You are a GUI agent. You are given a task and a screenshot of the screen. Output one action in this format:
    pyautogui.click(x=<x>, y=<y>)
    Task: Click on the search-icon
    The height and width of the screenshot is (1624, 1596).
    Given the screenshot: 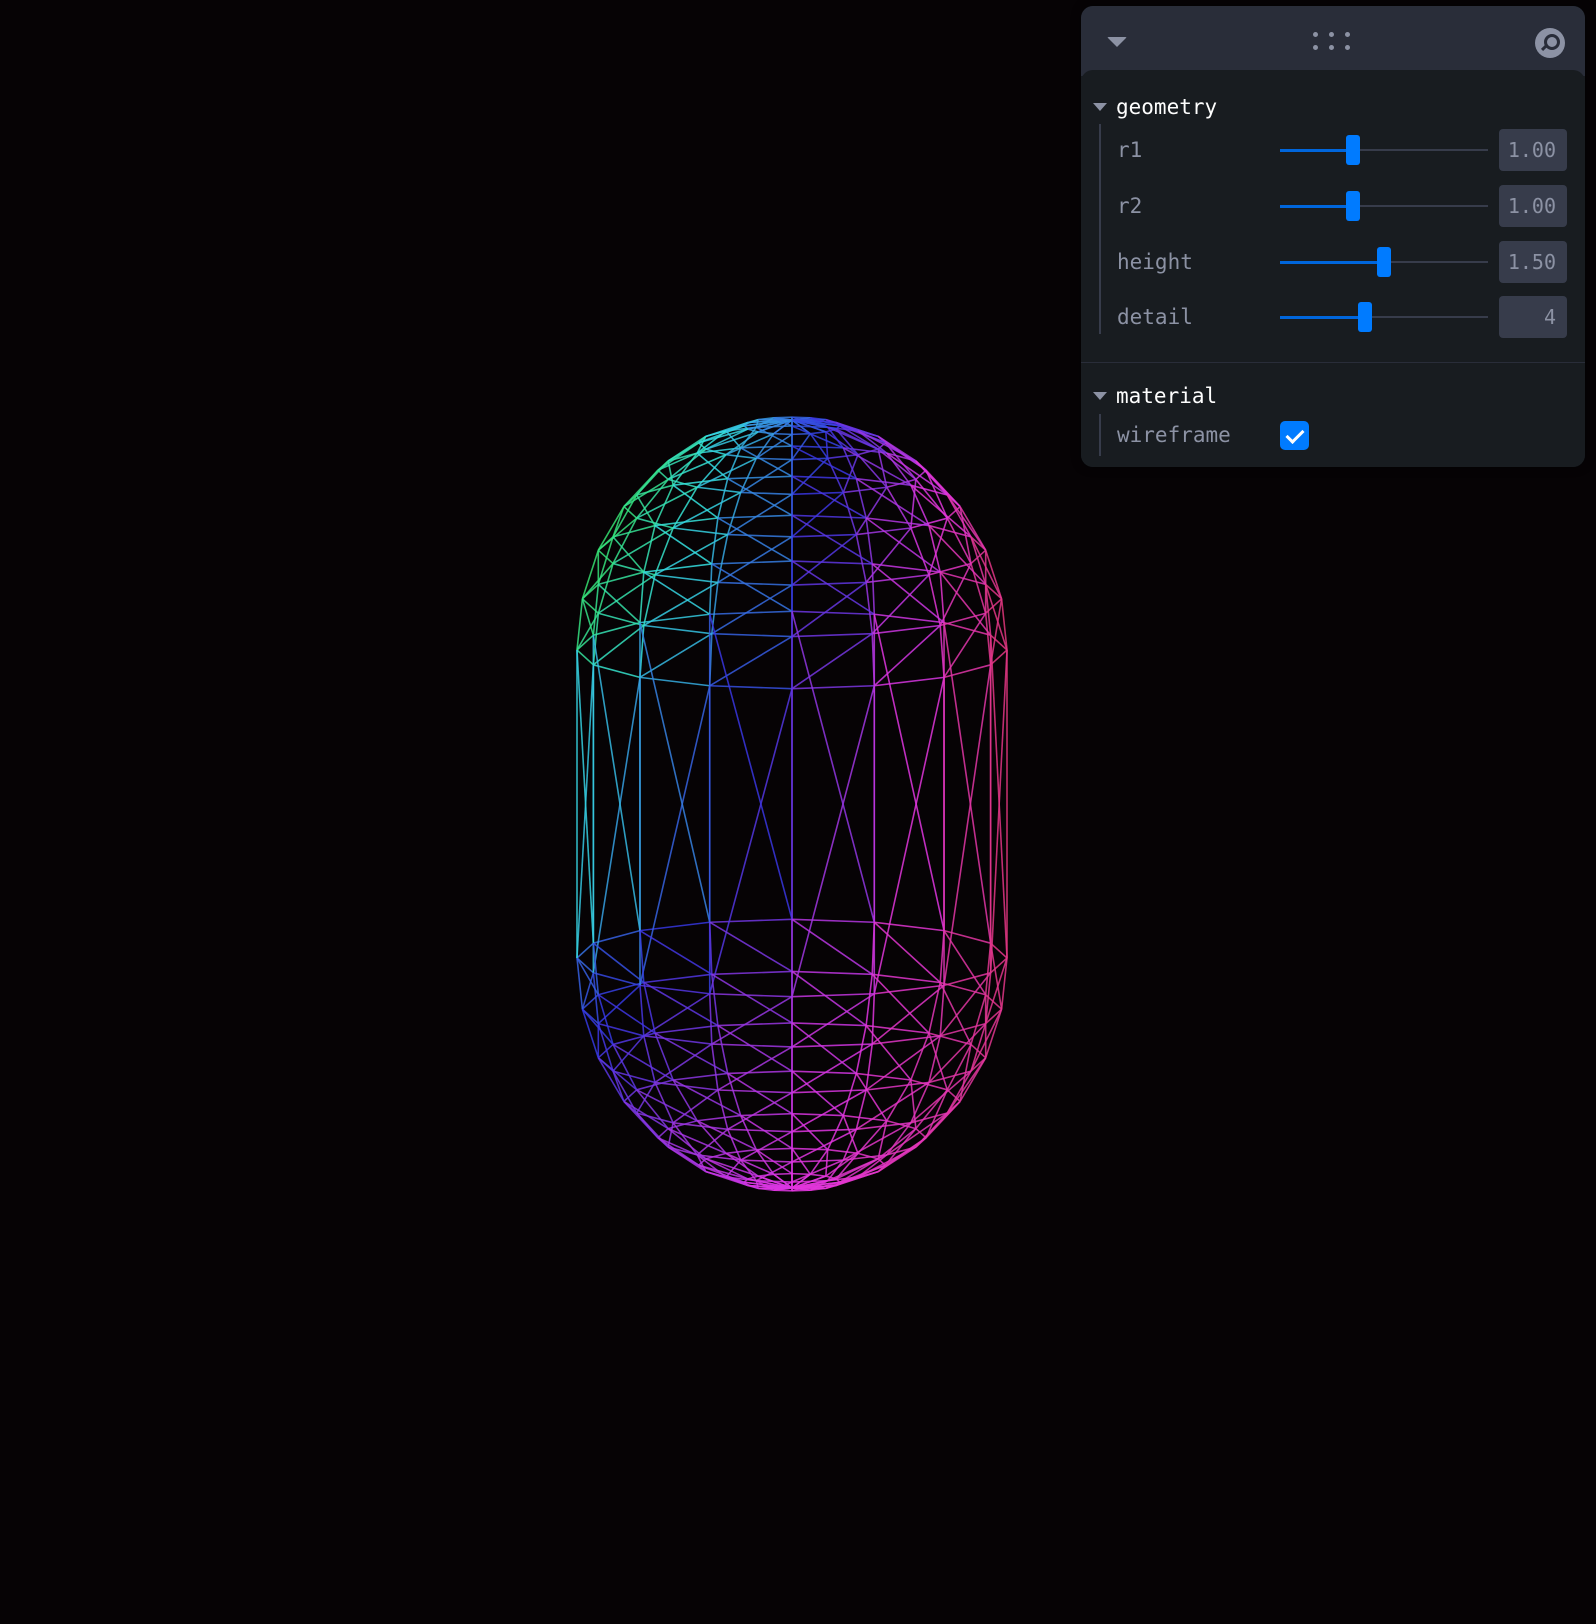 What is the action you would take?
    pyautogui.click(x=1550, y=43)
    